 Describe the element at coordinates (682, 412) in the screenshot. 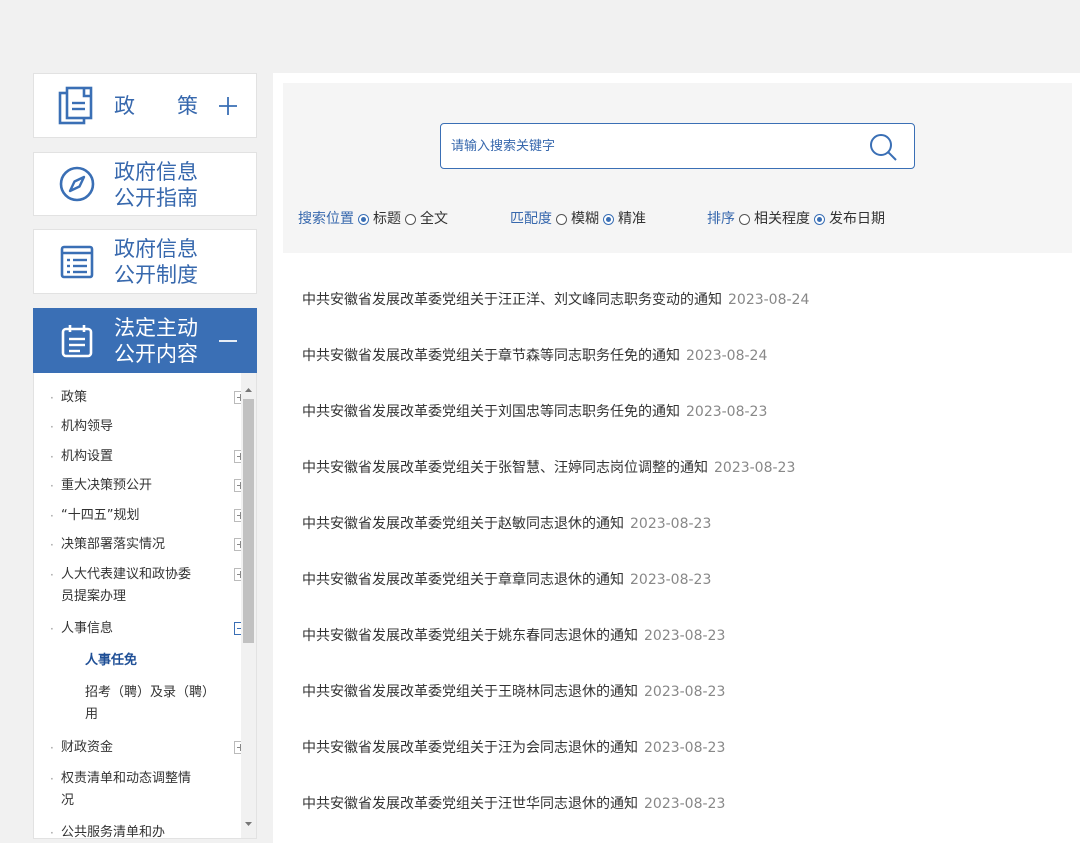

I see `list-item: 中共安徽省发展改革委党组关于刘国忠等同志职务任免的通知 2023-08-23` at that location.